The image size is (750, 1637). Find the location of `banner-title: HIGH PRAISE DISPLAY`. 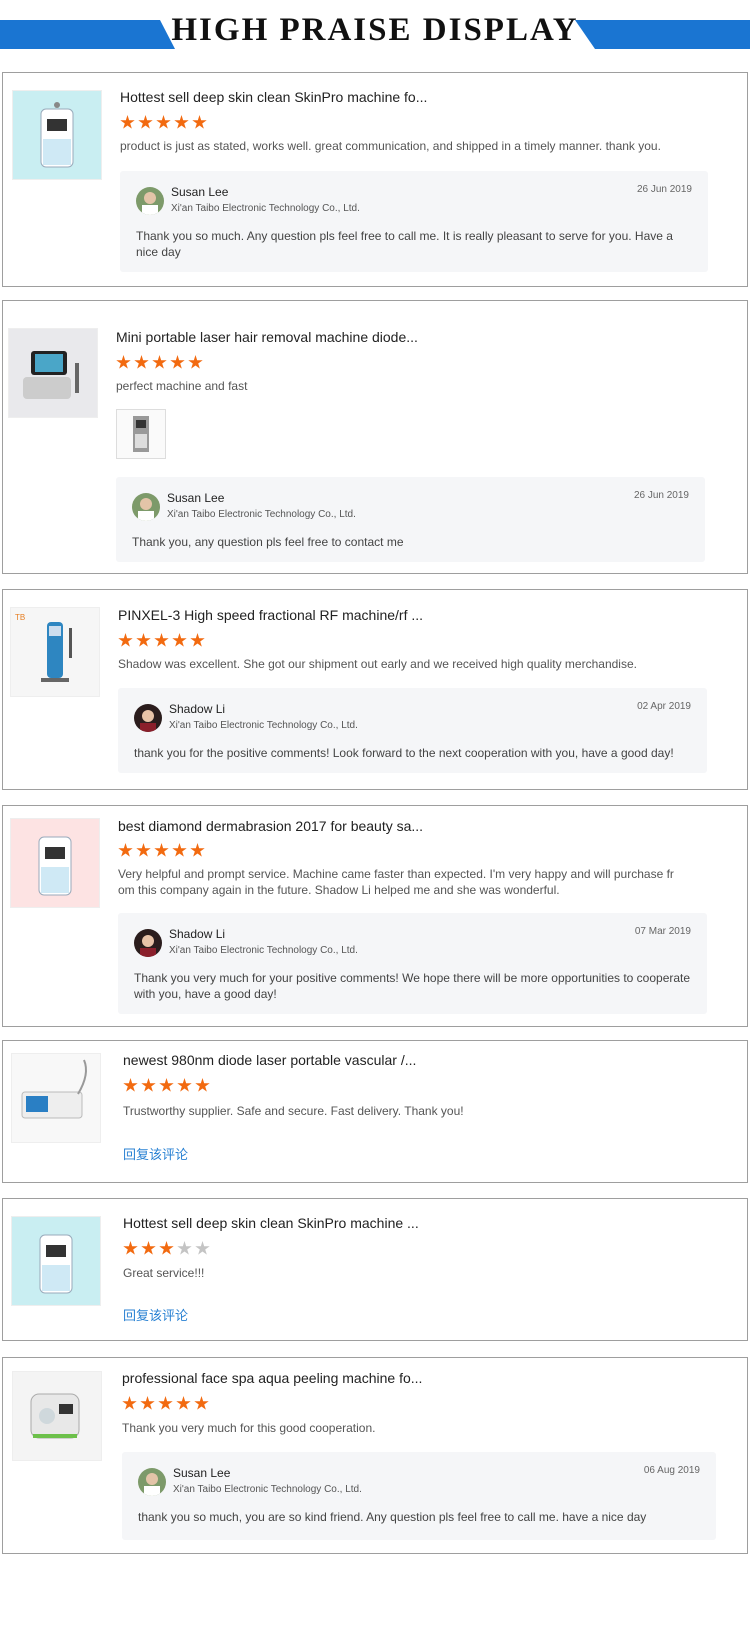

banner-title: HIGH PRAISE DISPLAY is located at coordinates (375, 30).